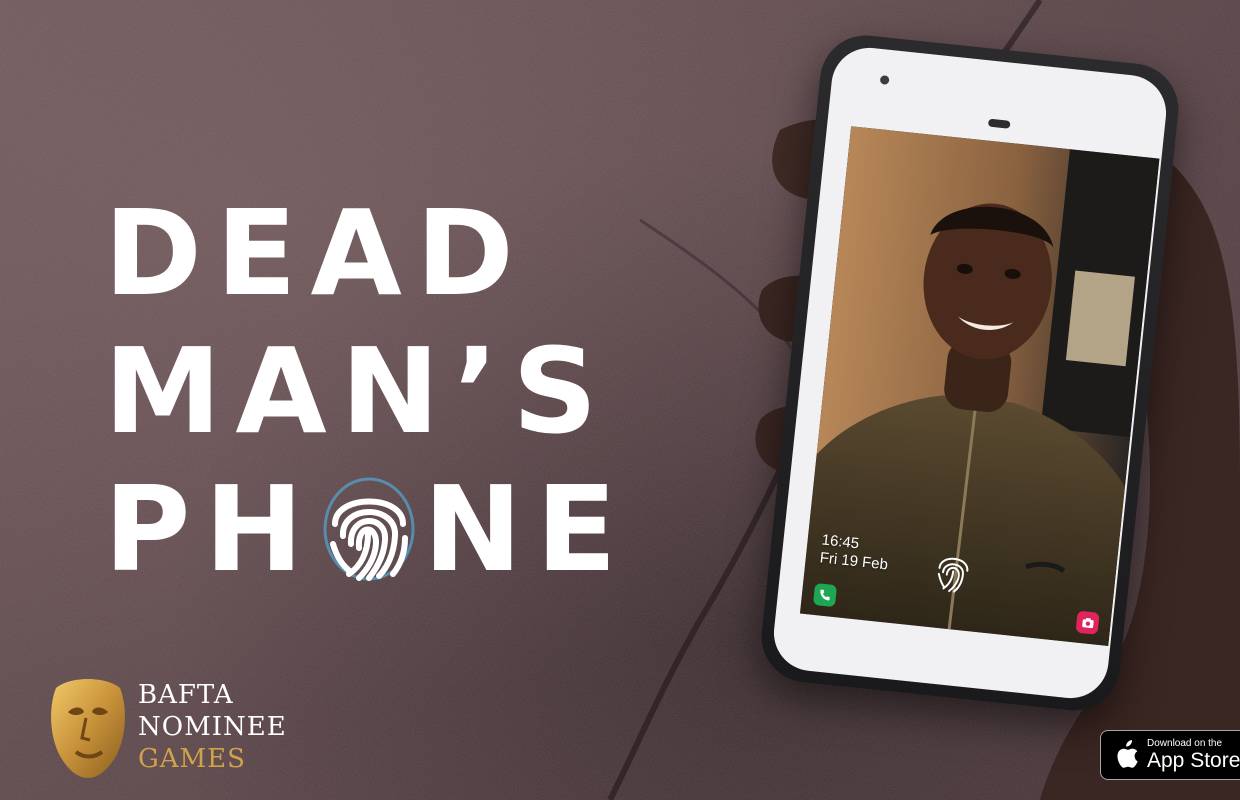  What do you see at coordinates (212, 727) in the screenshot?
I see `nominee-label: NOMINEE` at bounding box center [212, 727].